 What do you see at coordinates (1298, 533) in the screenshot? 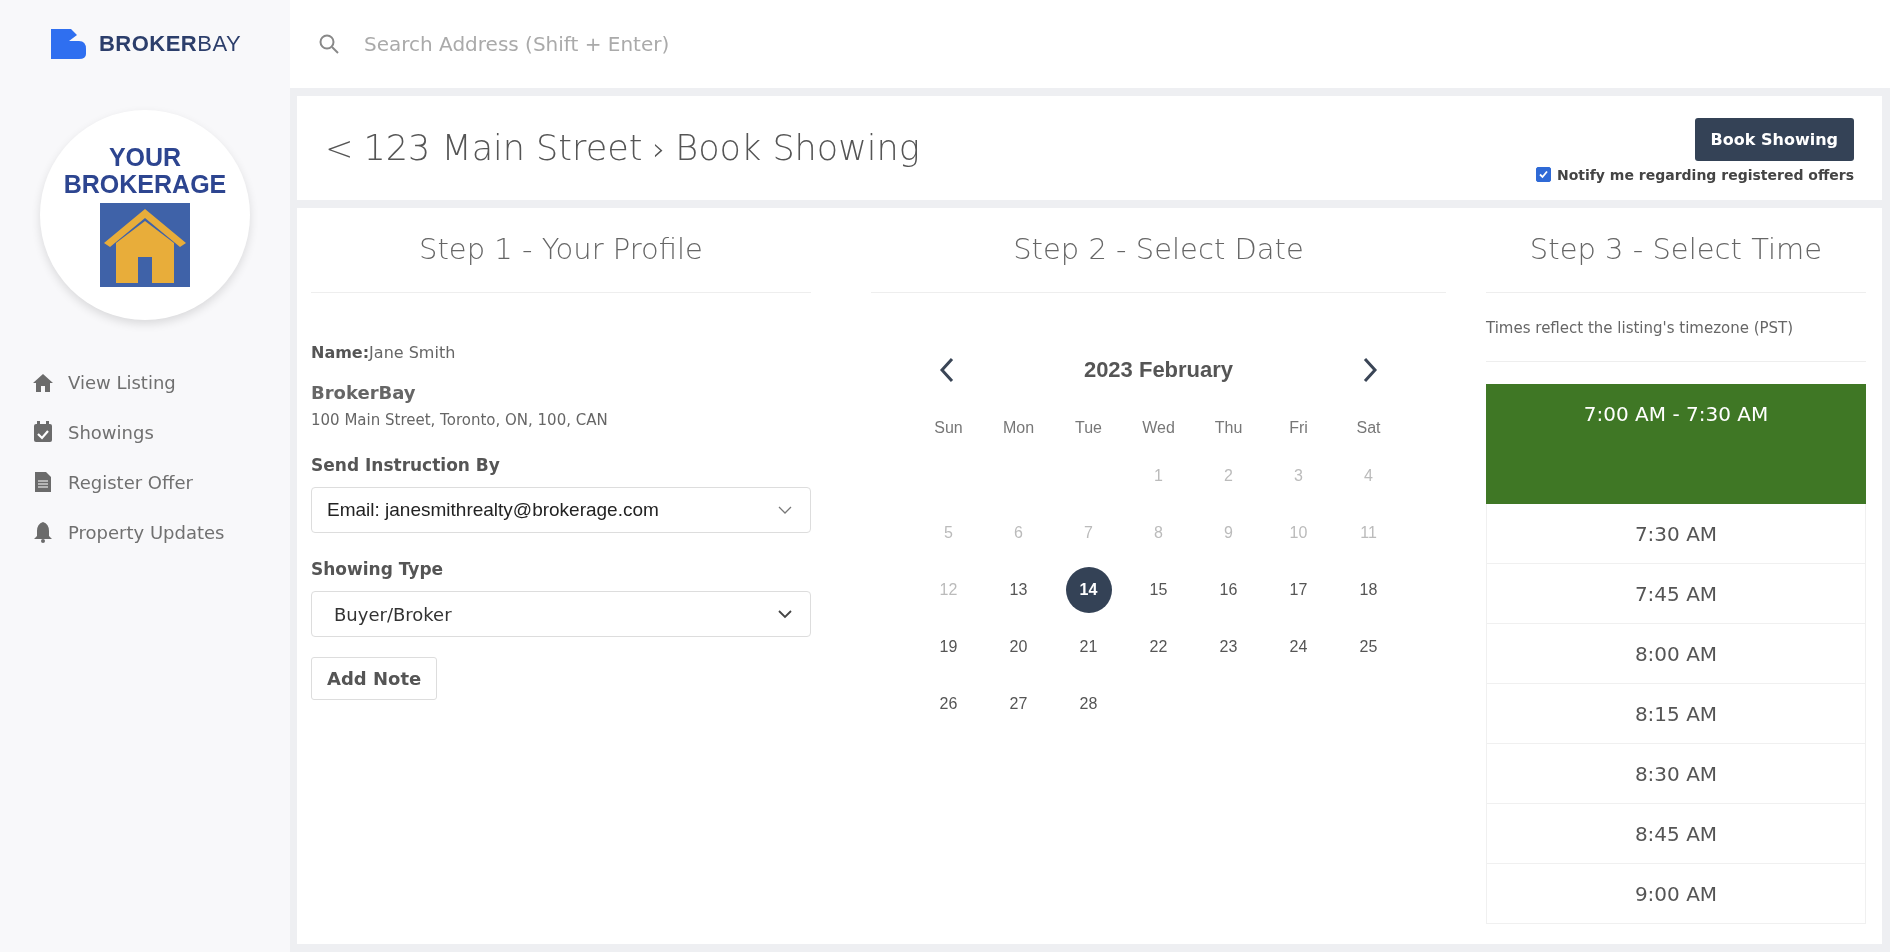
I see `calendar-day: 10` at bounding box center [1298, 533].